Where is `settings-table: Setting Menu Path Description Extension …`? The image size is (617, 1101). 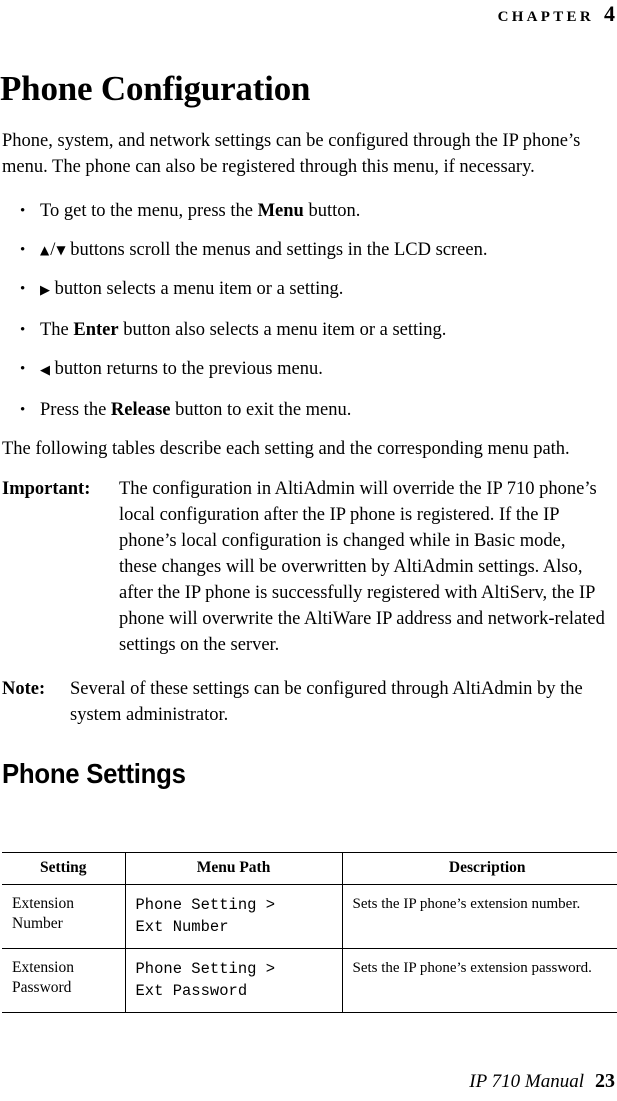
settings-table: Setting Menu Path Description Extension … is located at coordinates (309, 932).